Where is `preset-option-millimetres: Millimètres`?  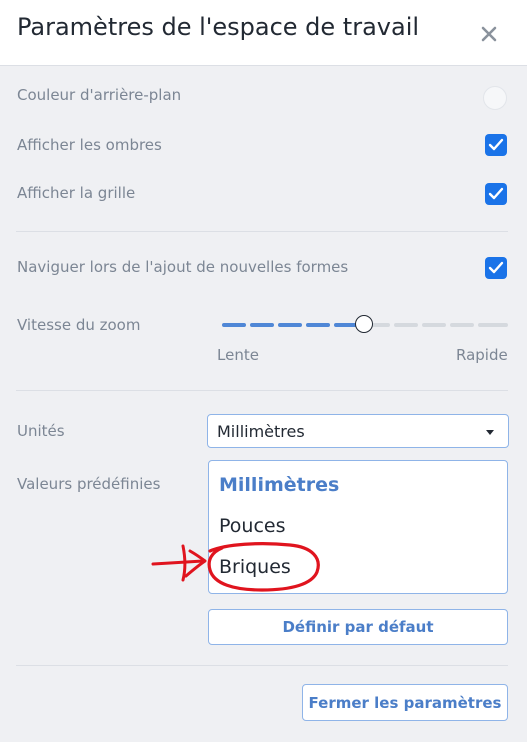
preset-option-millimetres: Millimètres is located at coordinates (279, 485).